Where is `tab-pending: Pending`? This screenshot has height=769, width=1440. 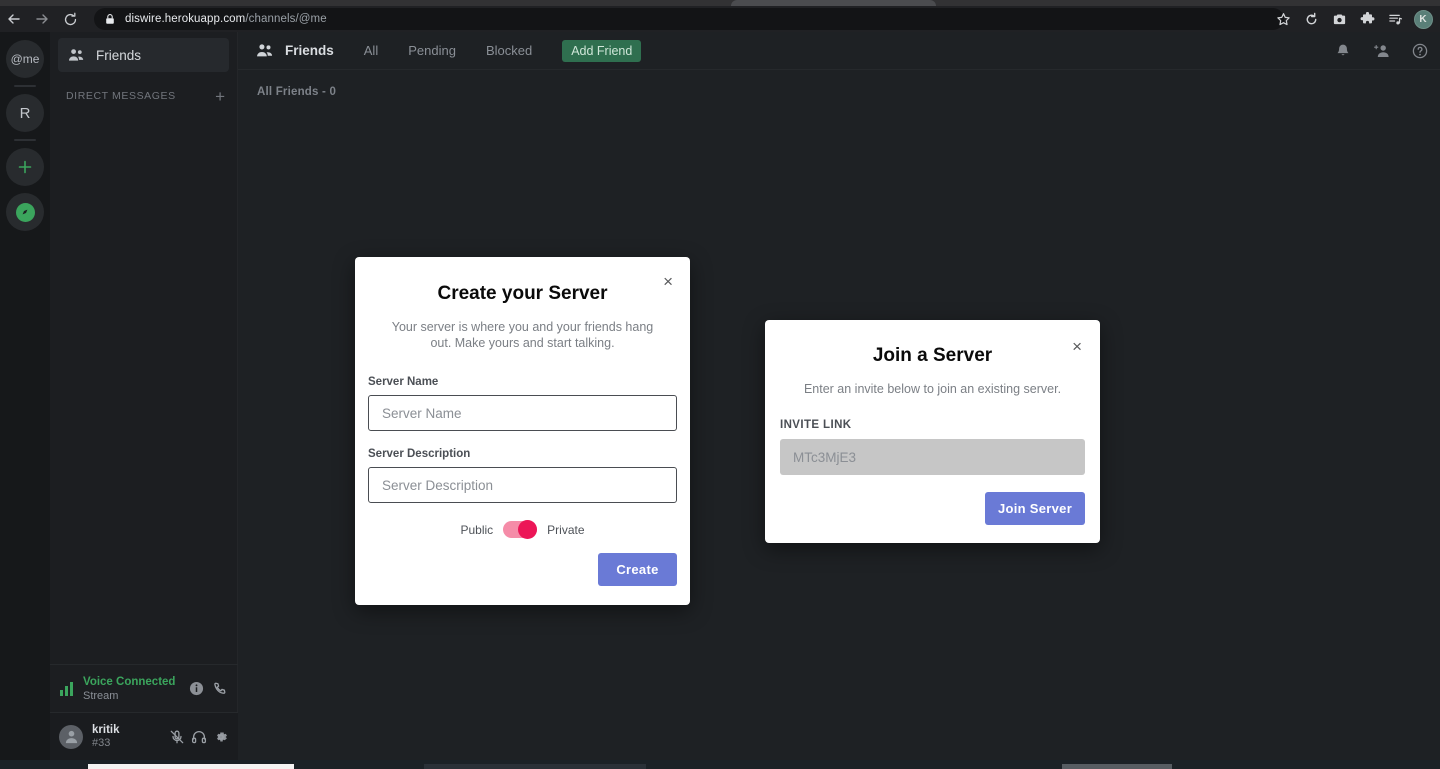 tab-pending: Pending is located at coordinates (432, 50).